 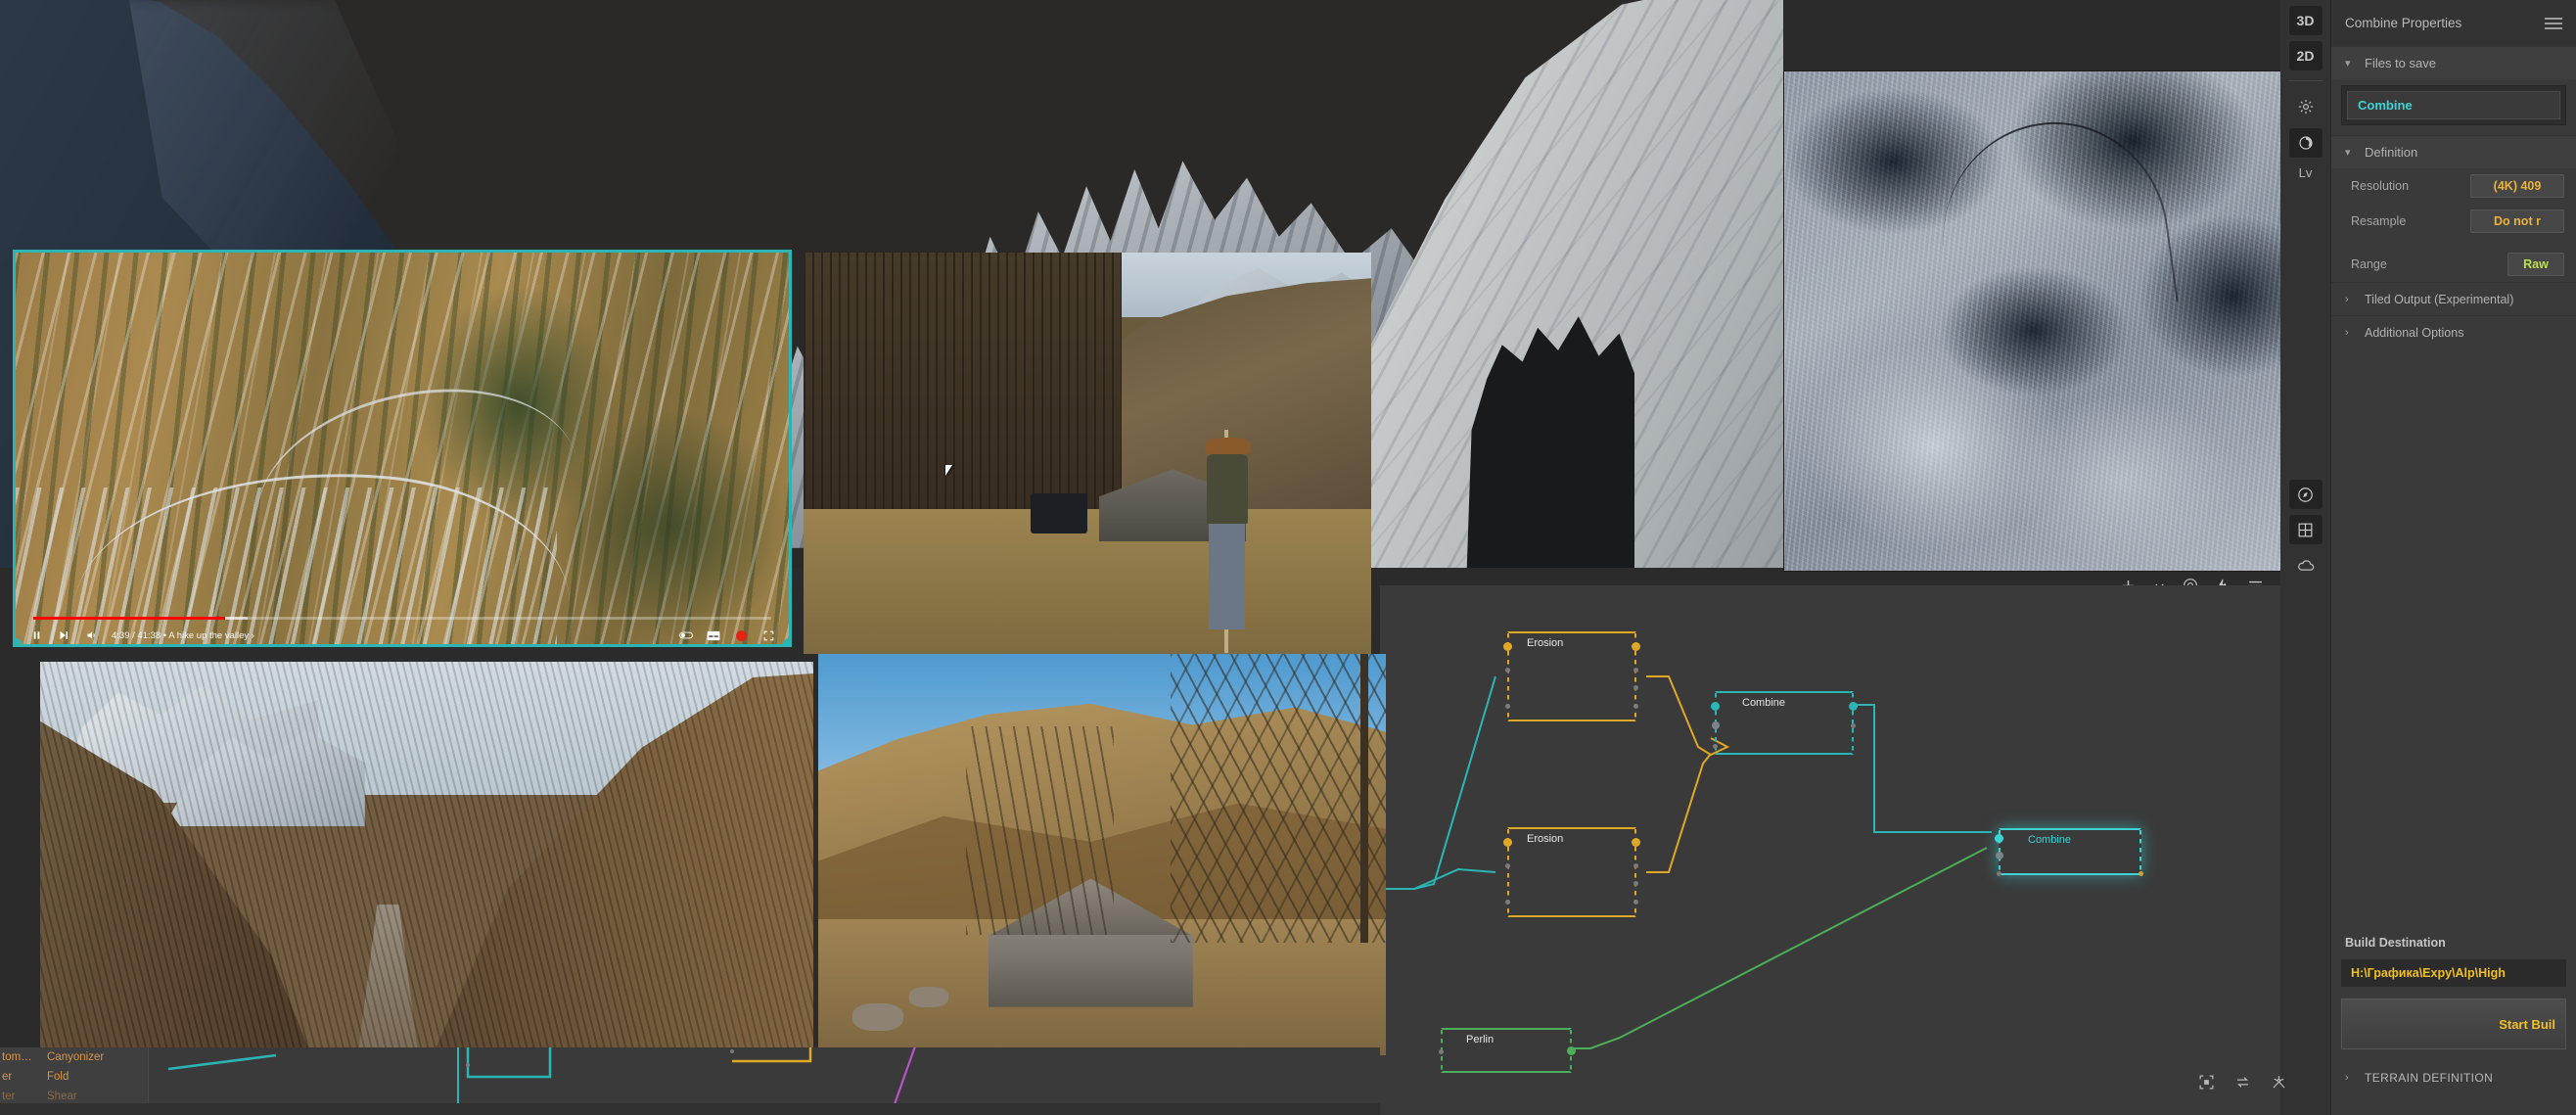 What do you see at coordinates (36, 635) in the screenshot?
I see `pause-icon` at bounding box center [36, 635].